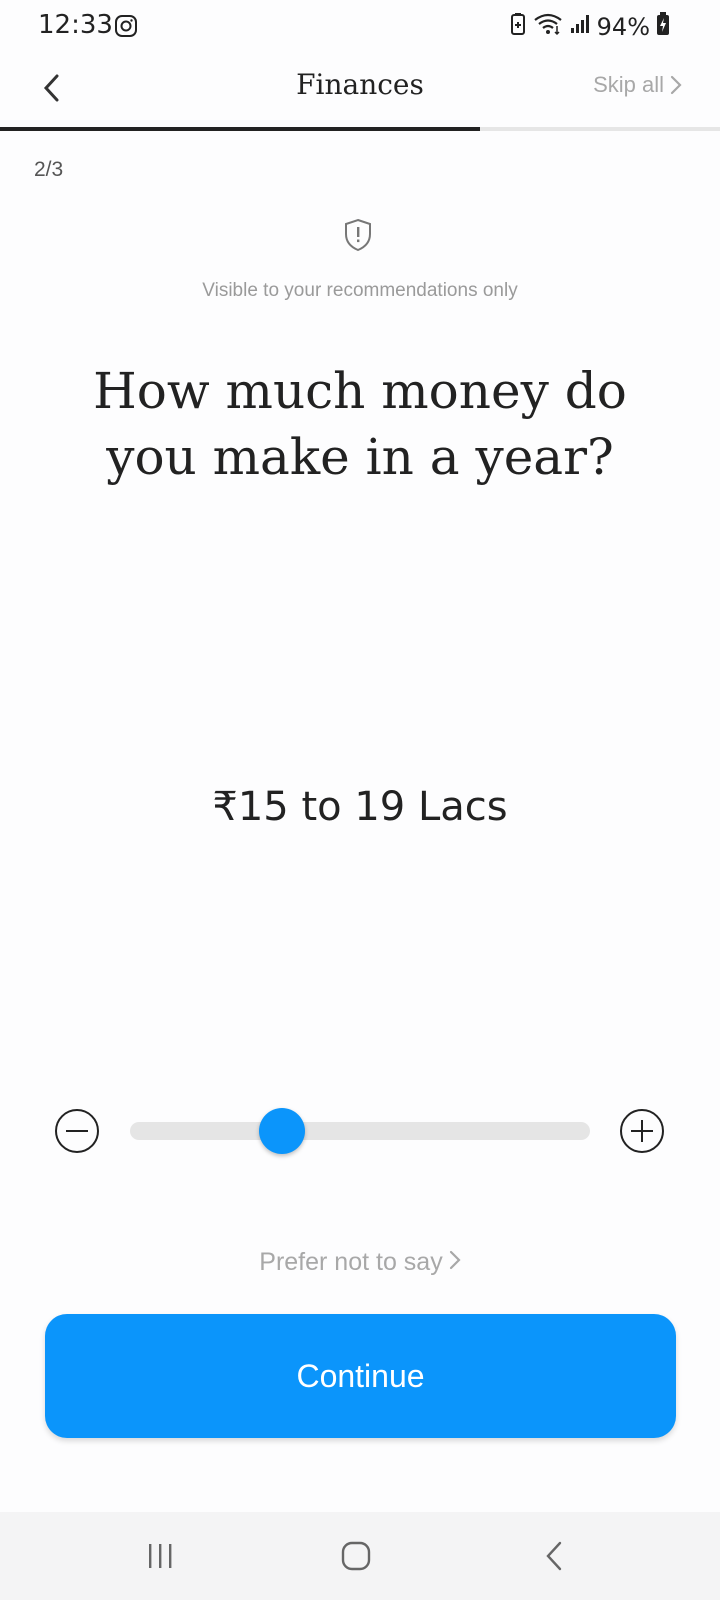 The height and width of the screenshot is (1600, 720). Describe the element at coordinates (663, 26) in the screenshot. I see `battery-icon` at that location.